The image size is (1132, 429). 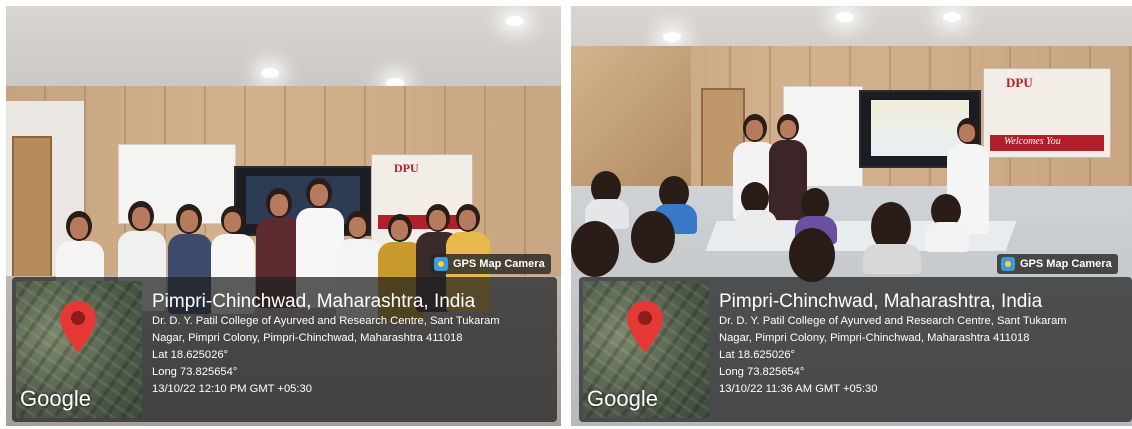 I want to click on college-banner: DPU Welcomes You, so click(x=1047, y=113).